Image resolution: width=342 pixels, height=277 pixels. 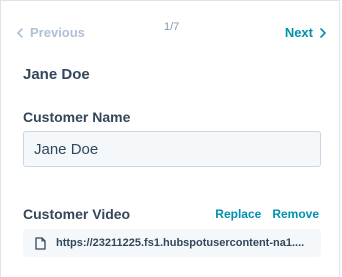 I want to click on replace-button: Replace, so click(x=238, y=214).